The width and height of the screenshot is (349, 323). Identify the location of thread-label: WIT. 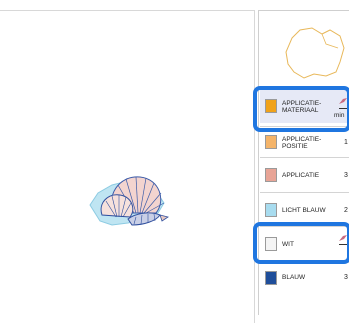
(288, 244).